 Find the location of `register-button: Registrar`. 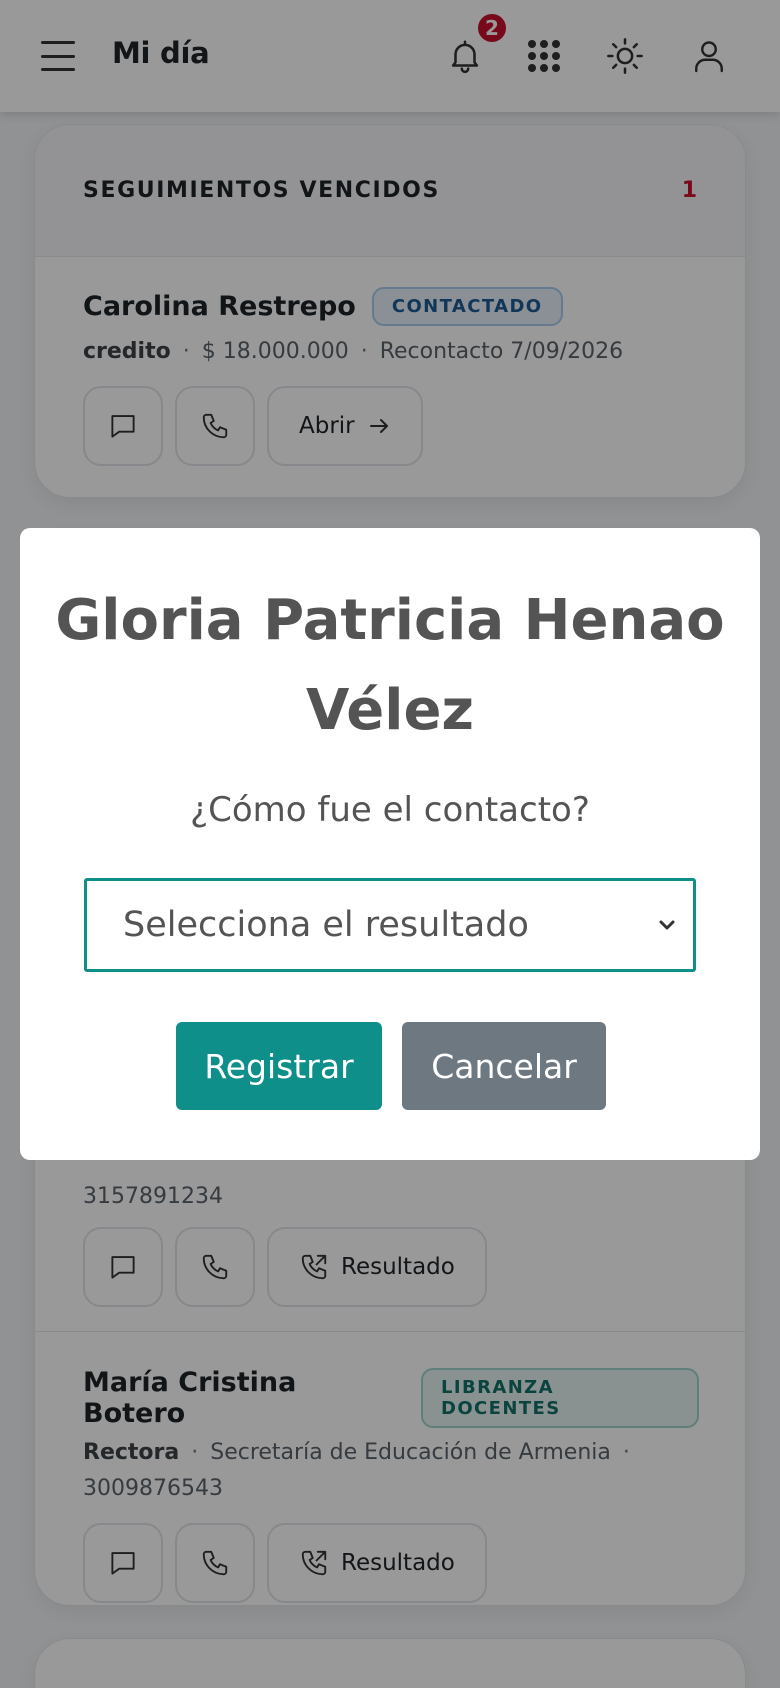

register-button: Registrar is located at coordinates (279, 1066).